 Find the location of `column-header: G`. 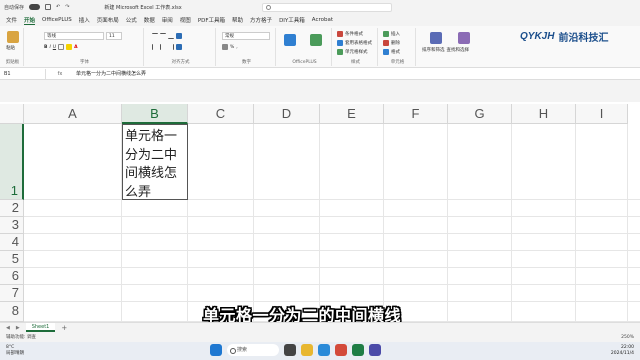

column-header: G is located at coordinates (480, 114).